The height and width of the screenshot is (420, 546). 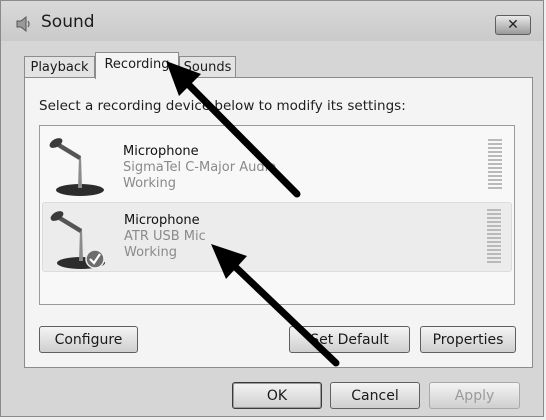 What do you see at coordinates (474, 395) in the screenshot?
I see `apply-button: Apply` at bounding box center [474, 395].